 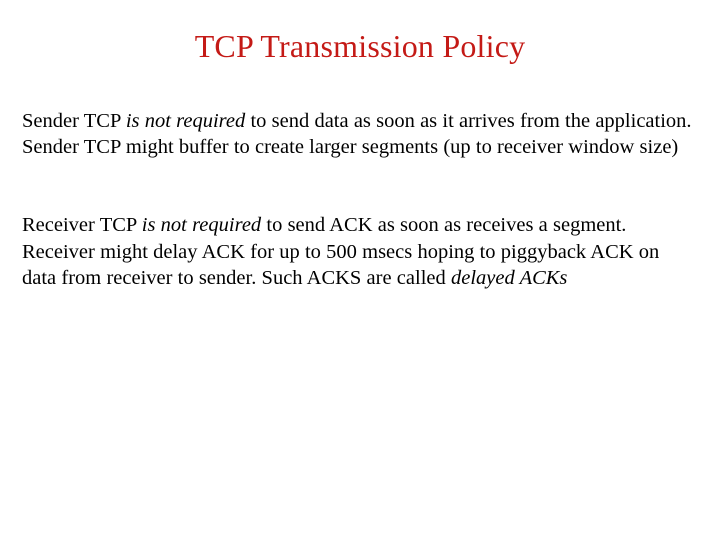 I want to click on page-title: TCP Transmission Policy, so click(x=360, y=46).